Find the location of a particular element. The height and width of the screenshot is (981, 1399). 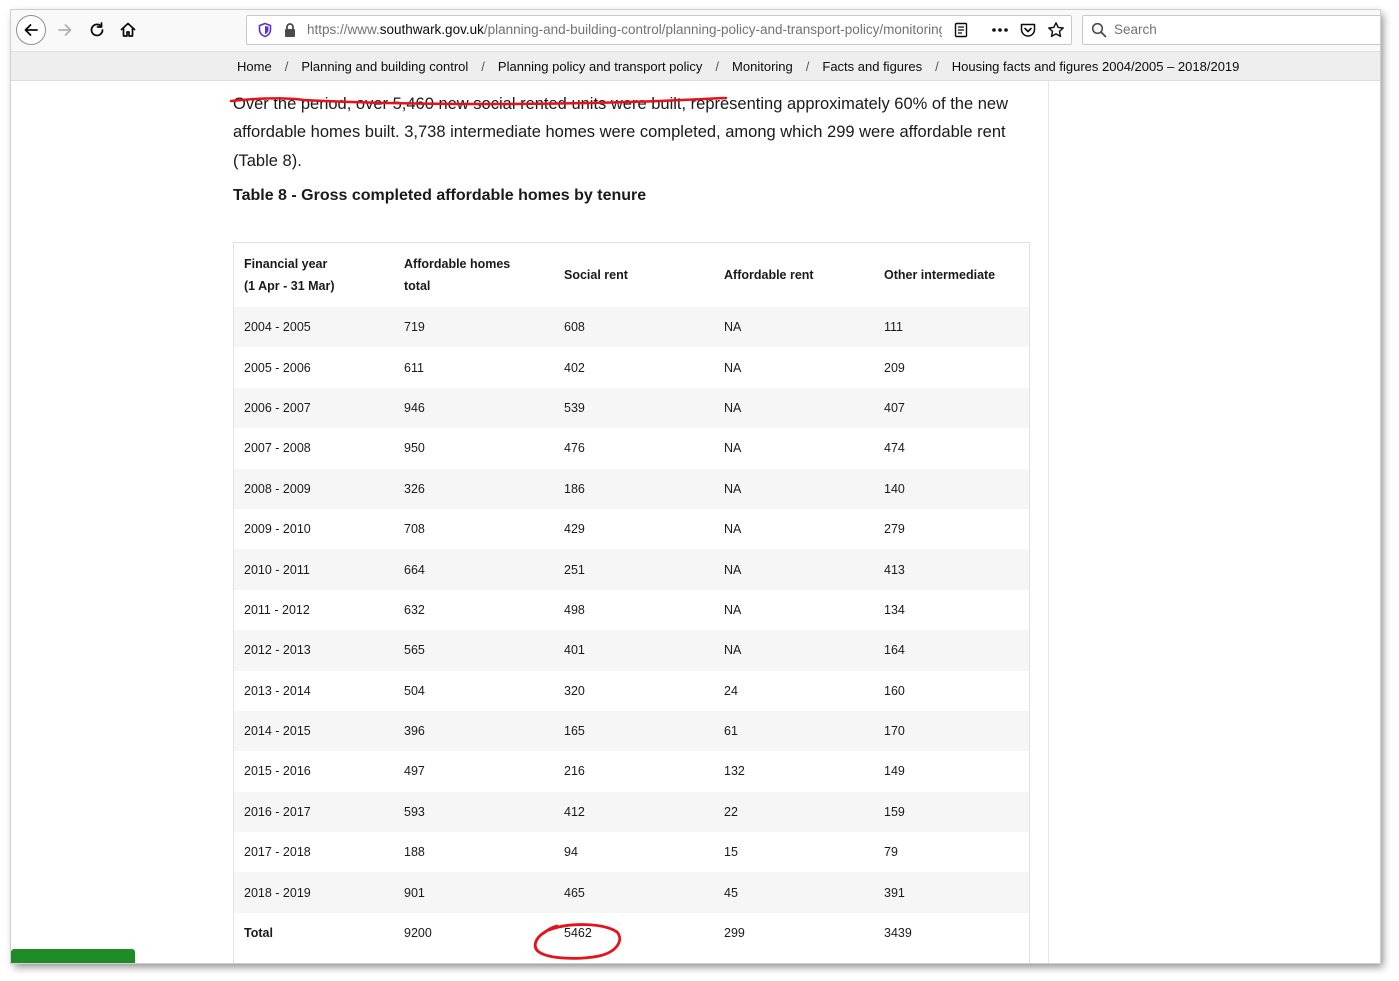

breadcrumb-planning-transport-policy: Planning policy and transport policy is located at coordinates (600, 66).